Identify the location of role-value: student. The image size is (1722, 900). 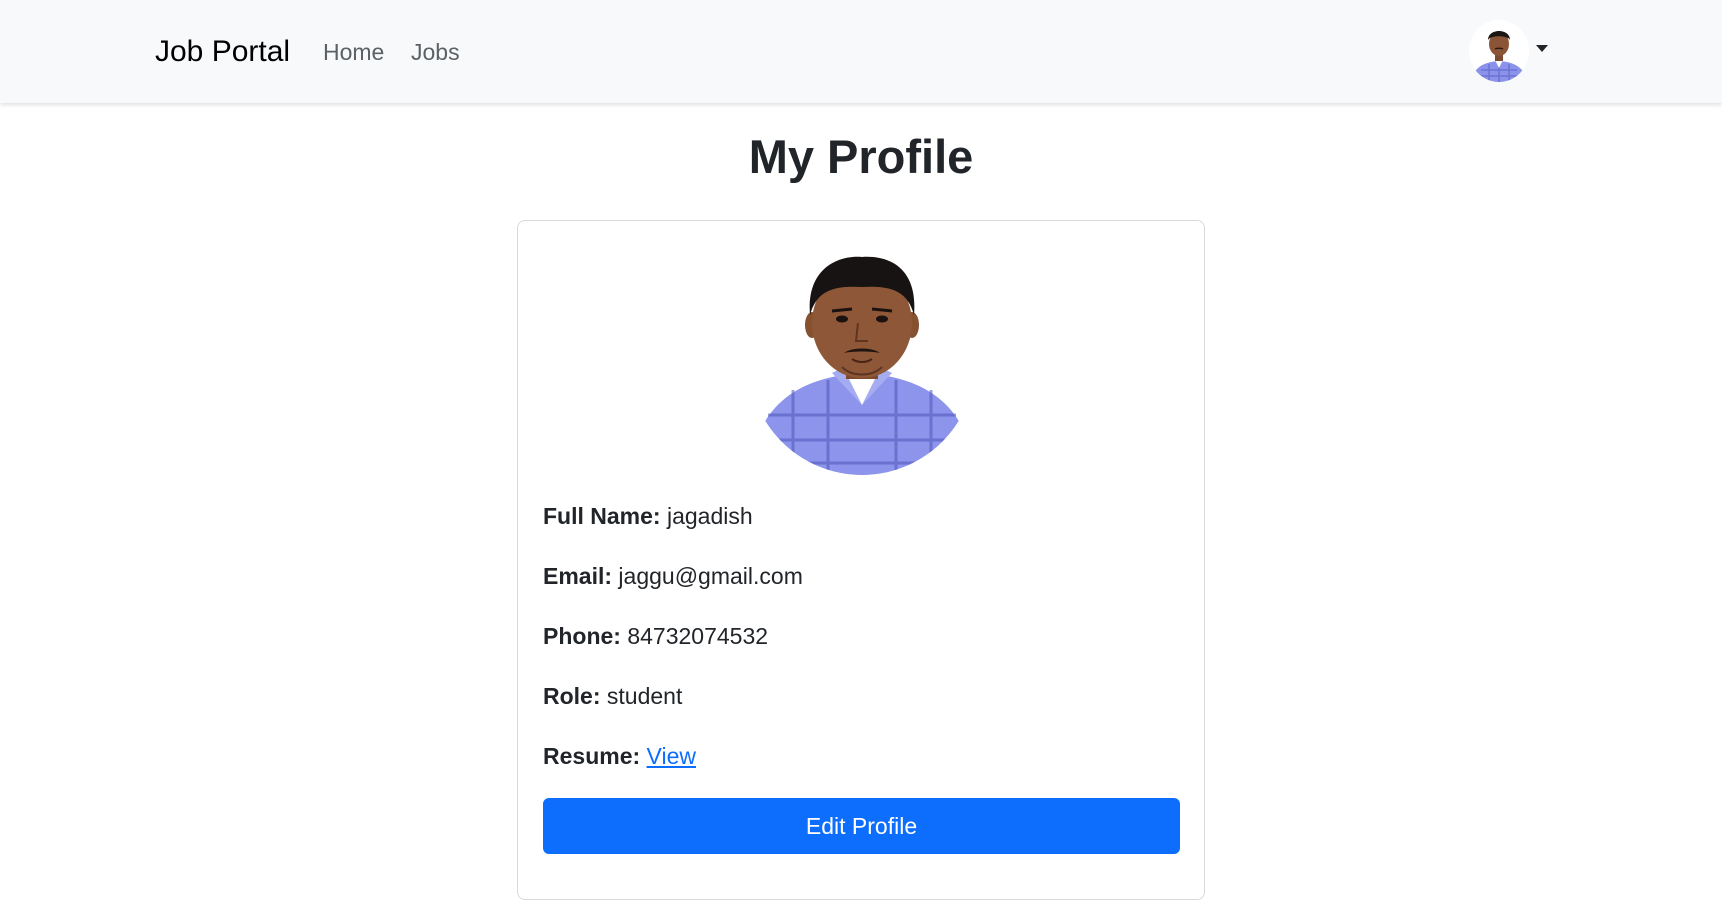
(644, 696).